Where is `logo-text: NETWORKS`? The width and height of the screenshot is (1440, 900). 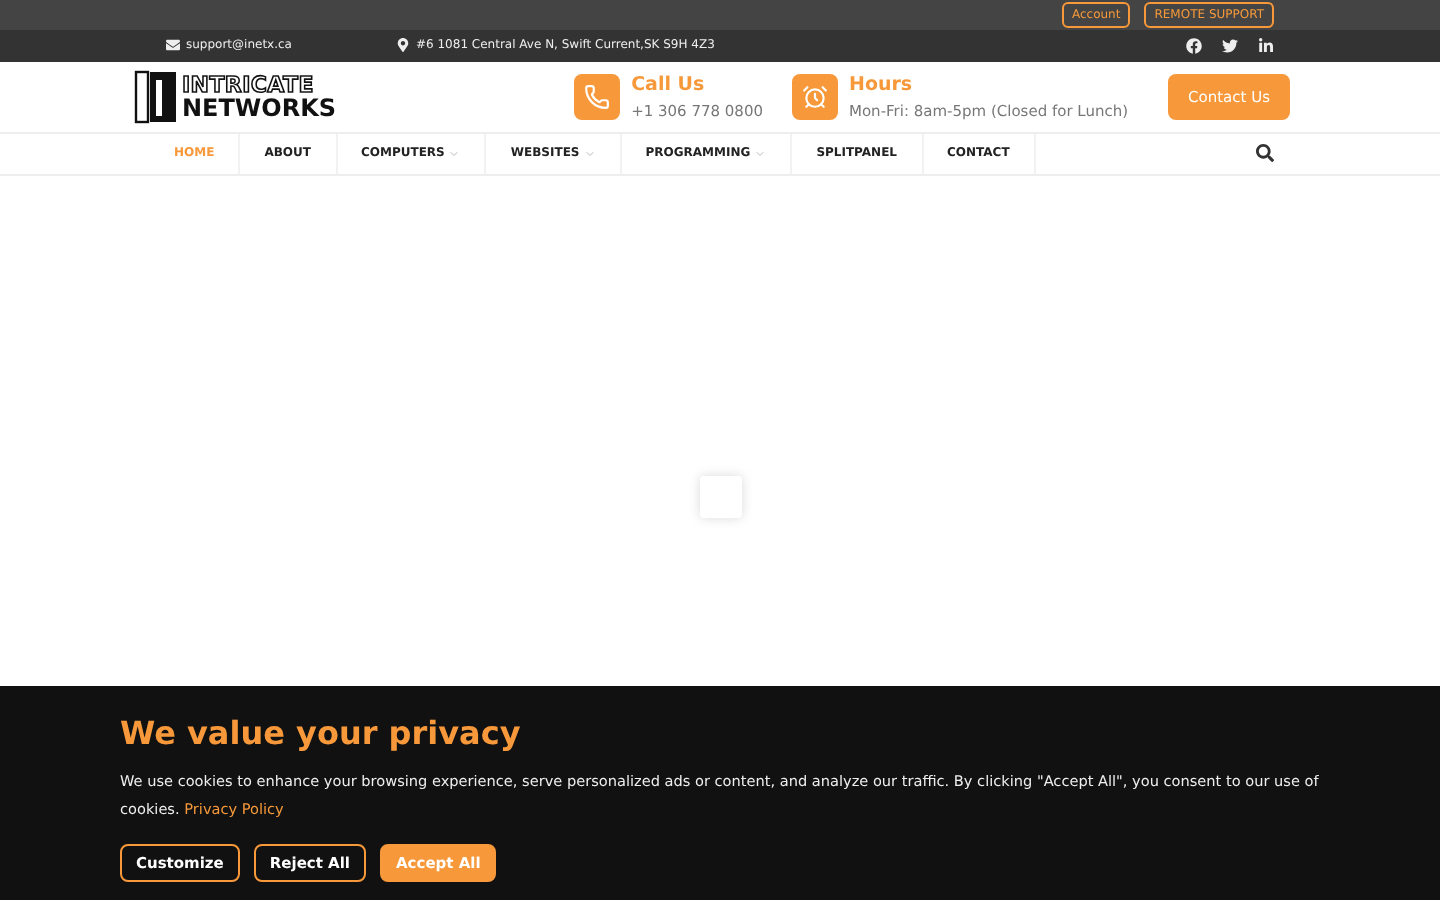 logo-text: NETWORKS is located at coordinates (259, 107).